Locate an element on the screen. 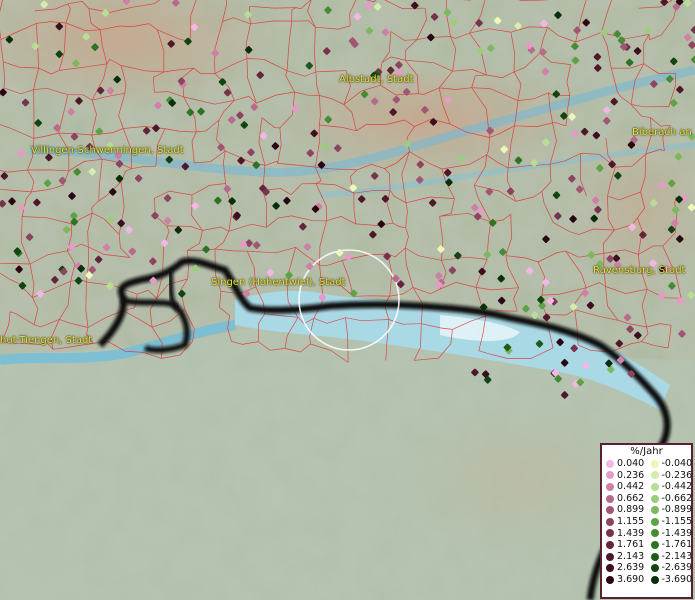  legend-entry-negative: -2.143 is located at coordinates (669, 557).